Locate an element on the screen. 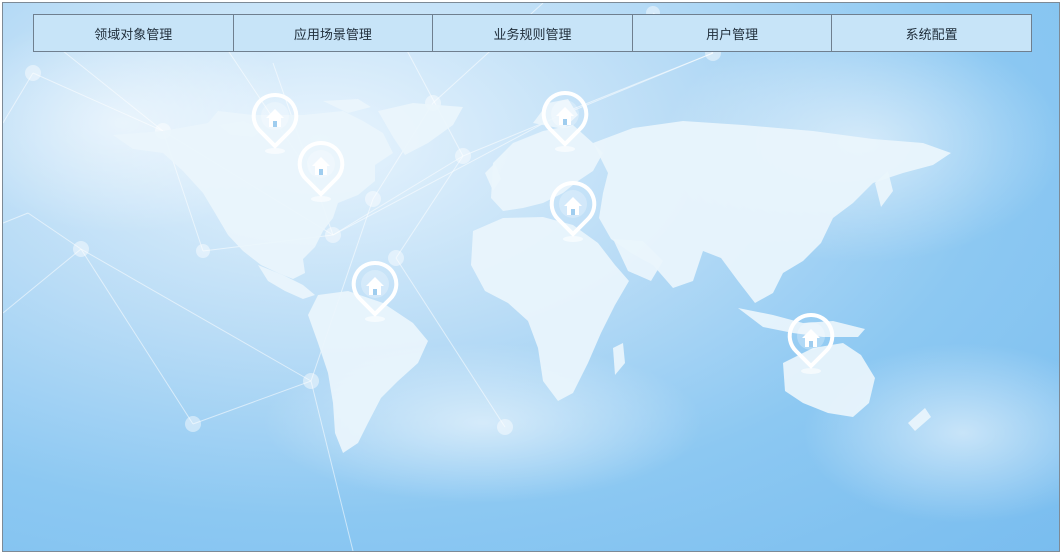 This screenshot has height=554, width=1062. nav-item-business-rule-management: 业务规则管理 is located at coordinates (533, 33).